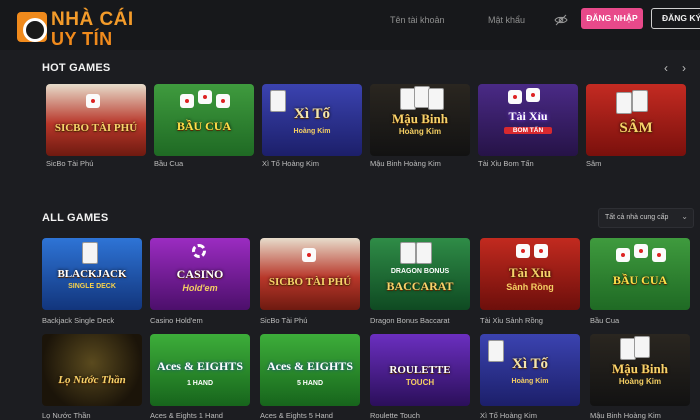  Describe the element at coordinates (684, 216) in the screenshot. I see `chevron-down-icon: ⌄` at that location.